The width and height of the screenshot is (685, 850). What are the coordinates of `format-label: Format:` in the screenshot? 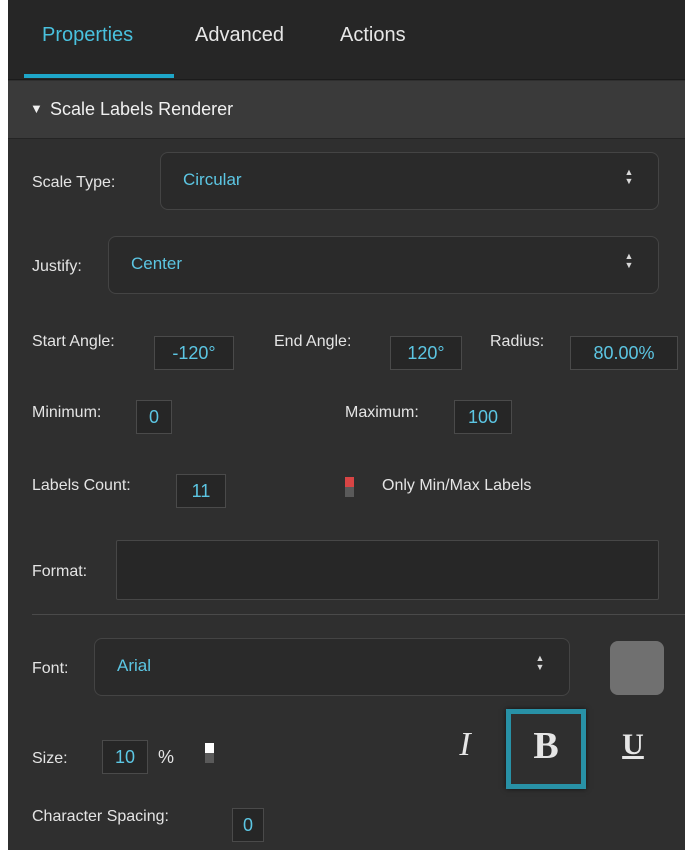 It's located at (60, 571).